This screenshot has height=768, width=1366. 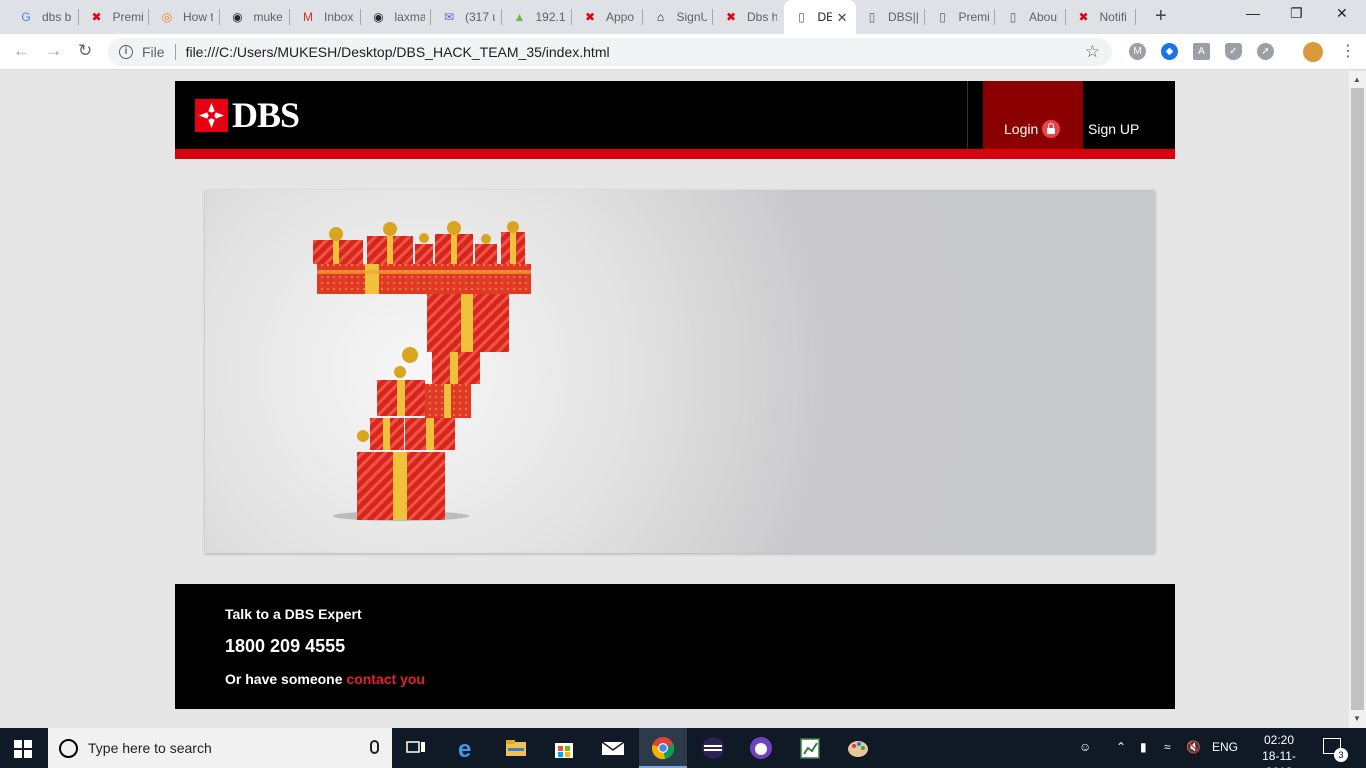 I want to click on site-header: DBS Login Sign UP, so click(x=675, y=120).